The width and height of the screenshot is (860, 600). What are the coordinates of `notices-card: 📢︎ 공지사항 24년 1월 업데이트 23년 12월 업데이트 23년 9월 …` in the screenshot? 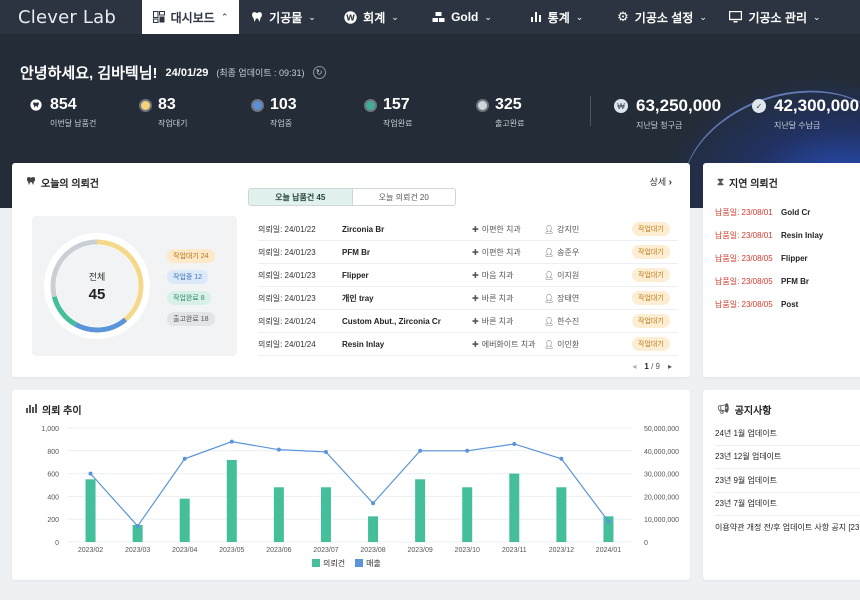 It's located at (781, 485).